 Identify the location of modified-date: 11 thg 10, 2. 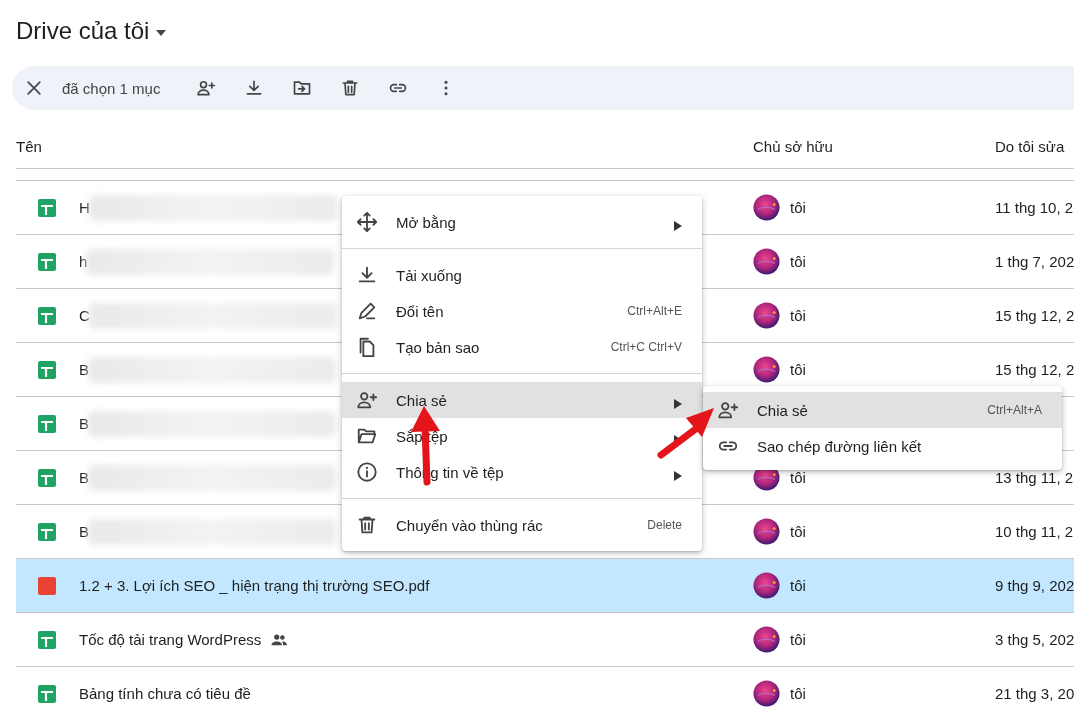
(1034, 207).